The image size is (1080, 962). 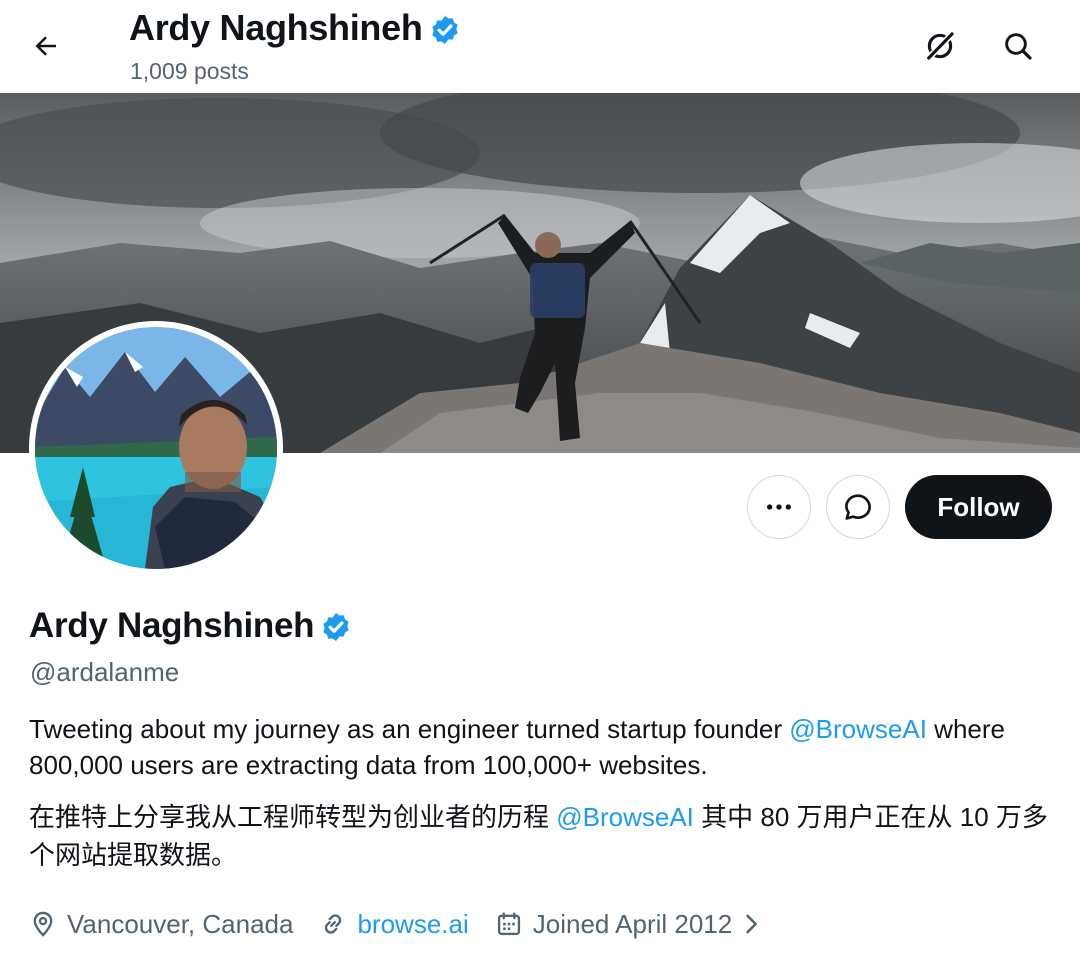 What do you see at coordinates (289, 817) in the screenshot?
I see `bio-zh-text: 在推特上分享我从工程师转型为创业者的历程` at bounding box center [289, 817].